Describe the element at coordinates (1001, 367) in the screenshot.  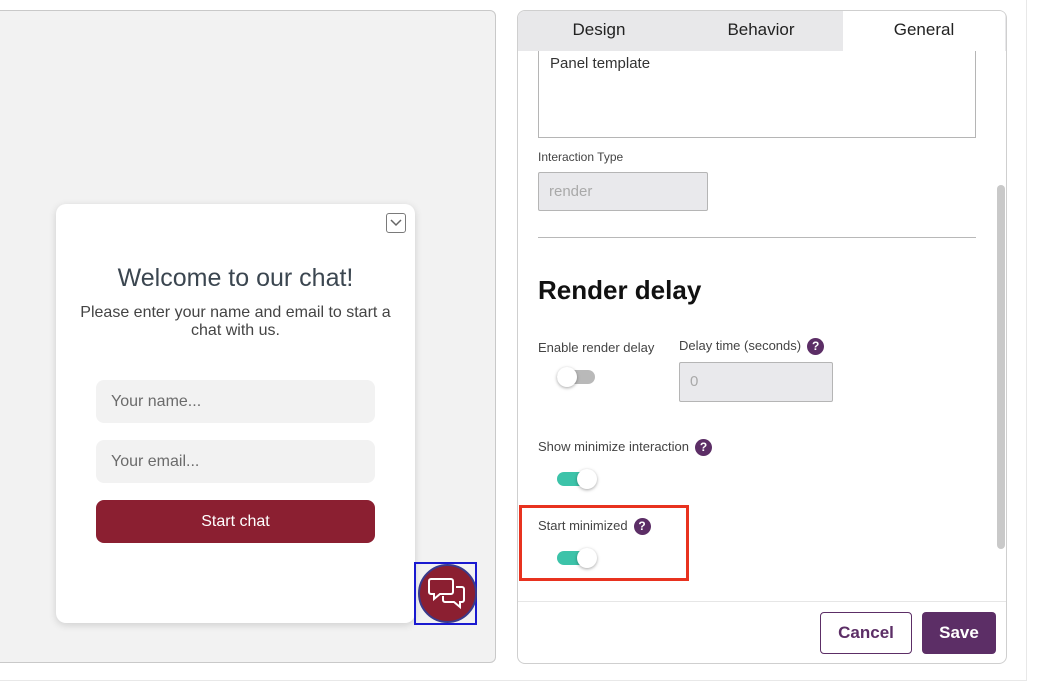
I see `settings-scrollbar` at that location.